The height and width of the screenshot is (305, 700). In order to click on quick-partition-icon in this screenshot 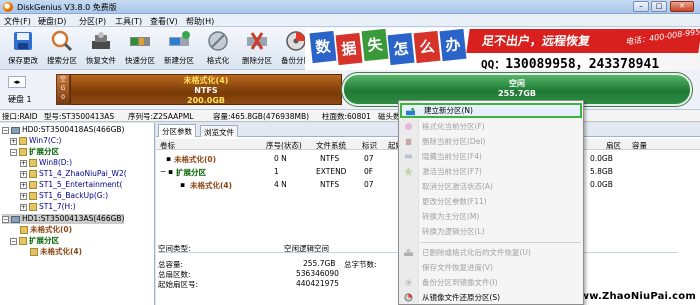, I will do `click(140, 41)`.